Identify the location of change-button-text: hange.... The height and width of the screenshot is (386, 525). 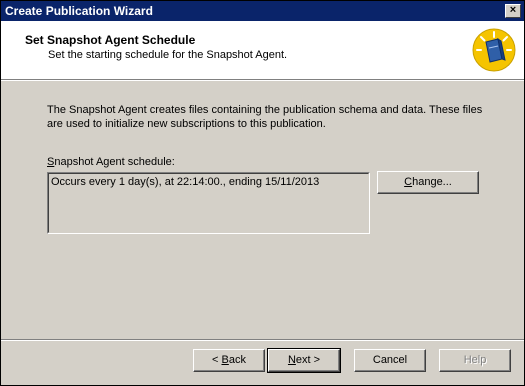
(432, 182).